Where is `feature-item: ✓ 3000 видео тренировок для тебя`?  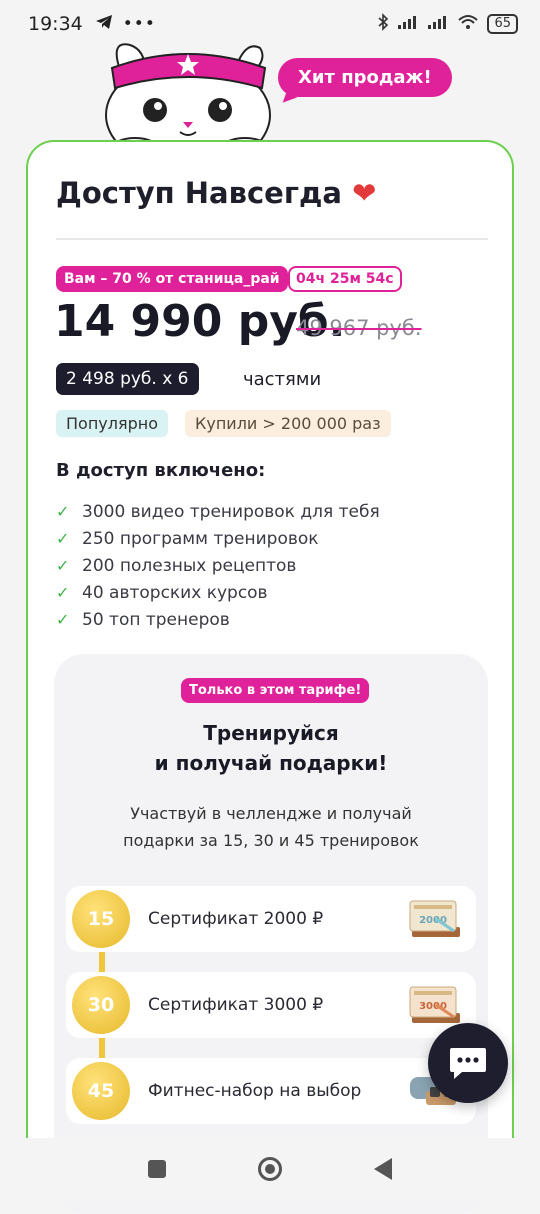
feature-item: ✓ 3000 видео тренировок для тебя is located at coordinates (218, 511).